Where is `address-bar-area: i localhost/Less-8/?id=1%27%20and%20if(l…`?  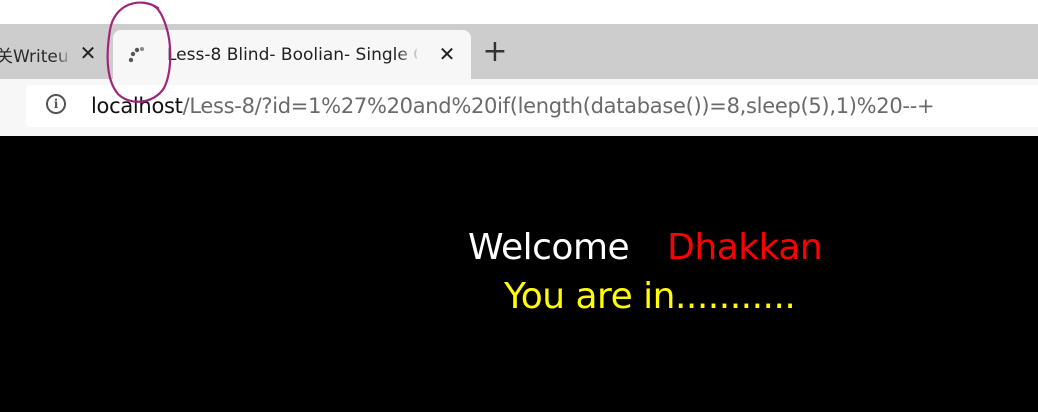 address-bar-area: i localhost/Less-8/?id=1%27%20and%20if(l… is located at coordinates (519, 107).